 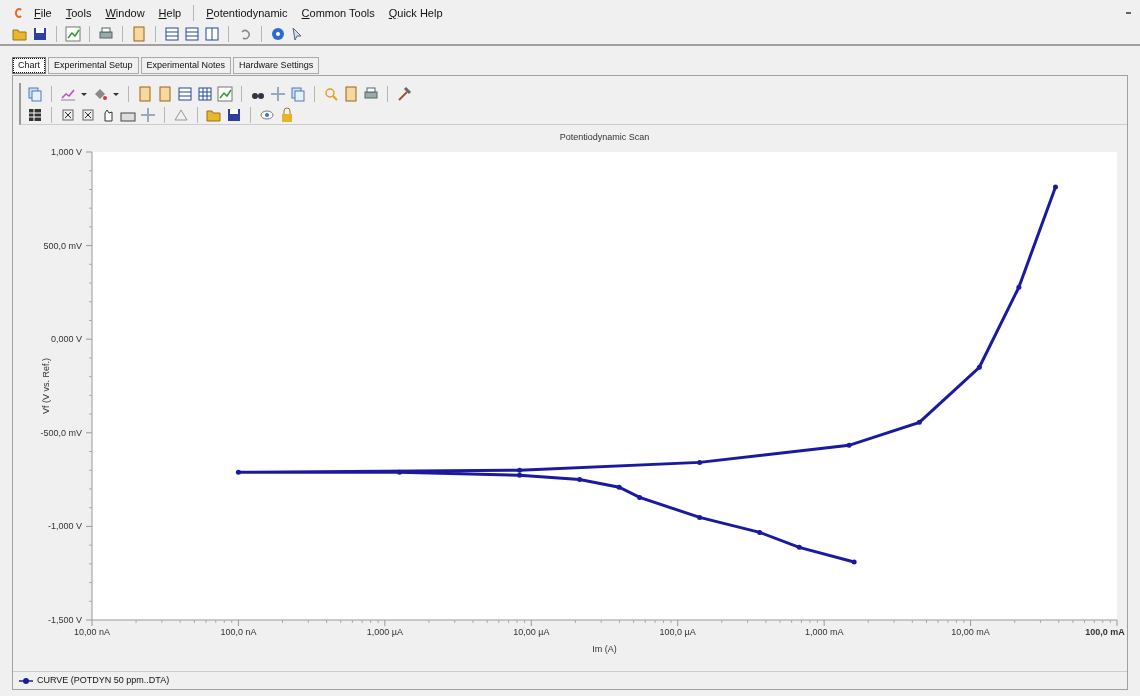 What do you see at coordinates (170, 13) in the screenshot?
I see `menu-item: Help` at bounding box center [170, 13].